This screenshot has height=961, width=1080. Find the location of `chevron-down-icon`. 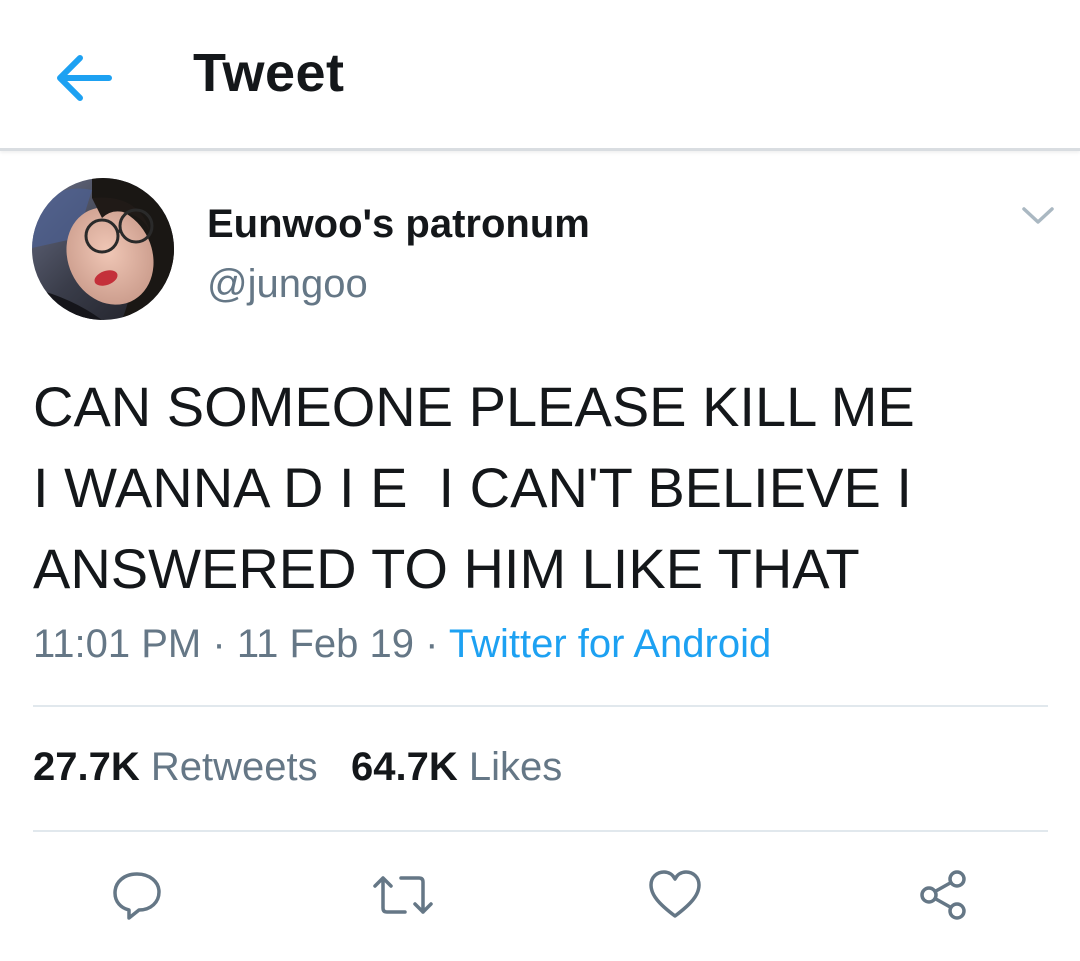

chevron-down-icon is located at coordinates (1038, 215).